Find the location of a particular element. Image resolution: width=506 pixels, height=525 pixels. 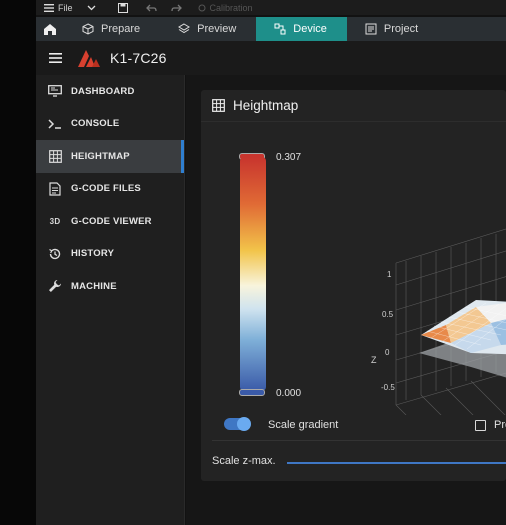

cube-icon is located at coordinates (88, 29).